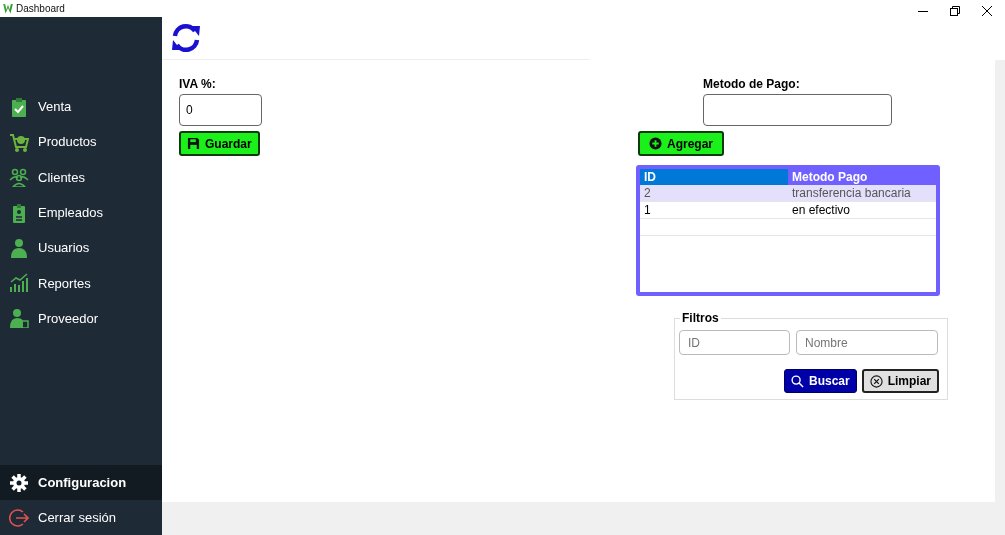  I want to click on clear-icon, so click(876, 381).